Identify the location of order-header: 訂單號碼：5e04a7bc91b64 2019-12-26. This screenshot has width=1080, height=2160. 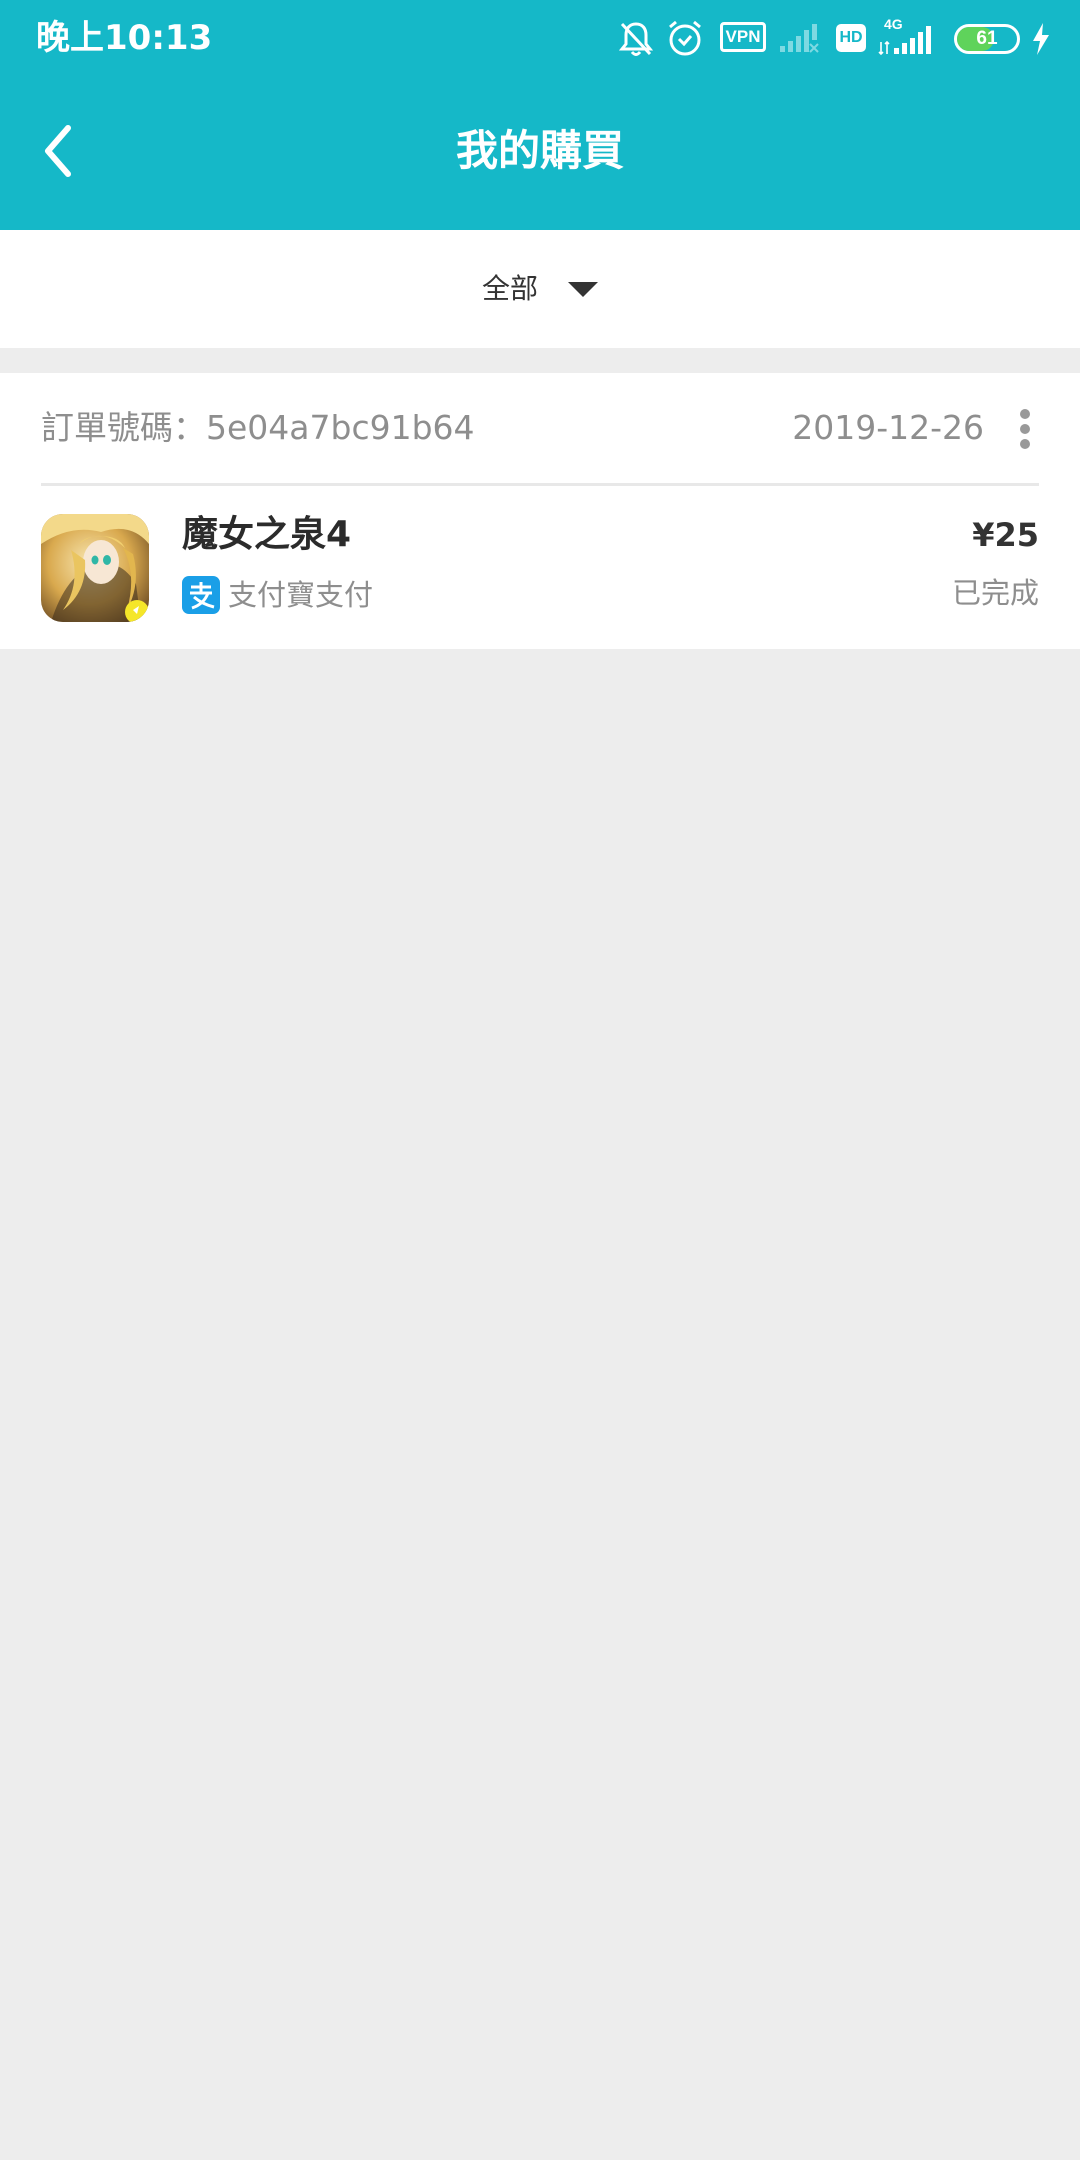
(540, 428).